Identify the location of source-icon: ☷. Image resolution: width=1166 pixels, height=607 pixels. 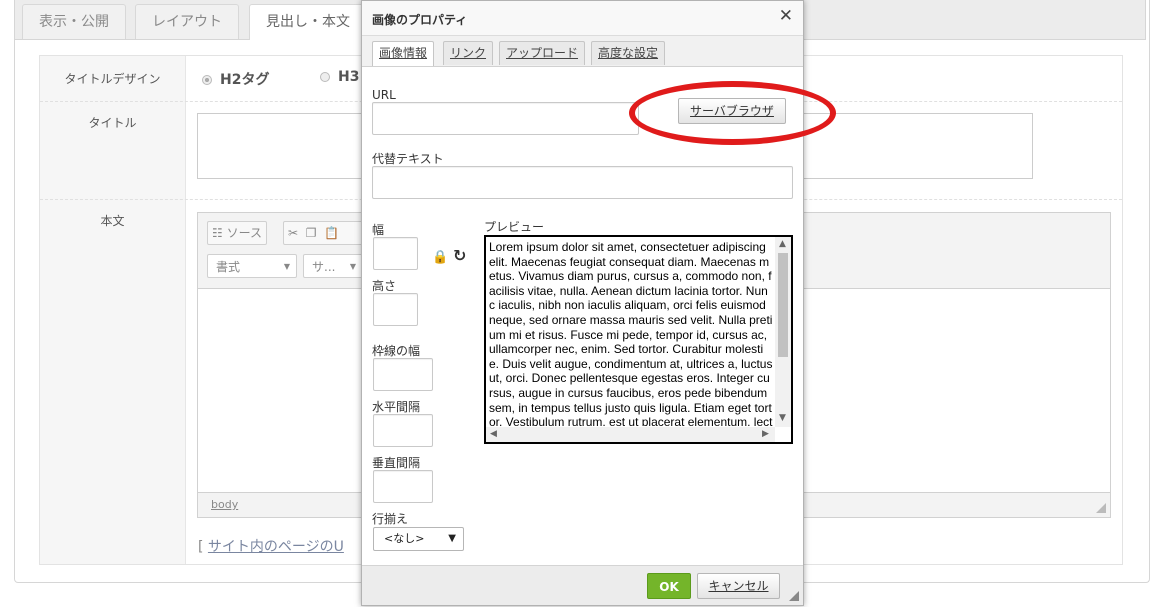
(217, 233).